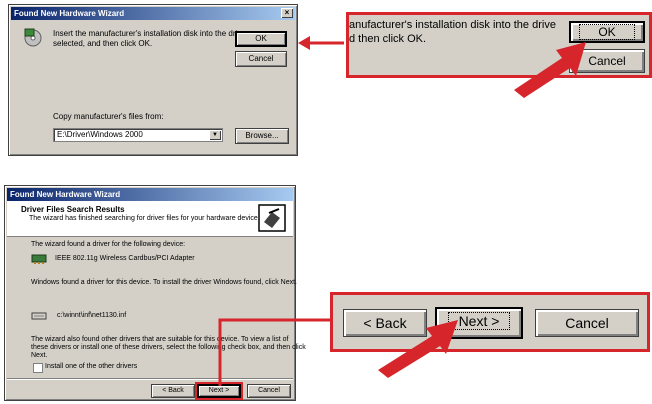 This screenshot has width=652, height=404. I want to click on cancel-button: Cancel, so click(261, 59).